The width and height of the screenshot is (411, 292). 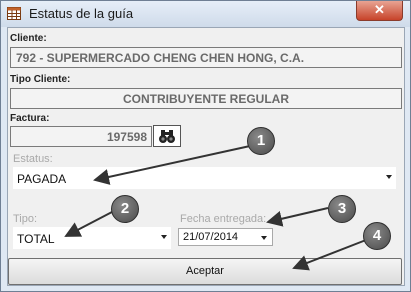 I want to click on callout-badge-4: 4, so click(x=377, y=236).